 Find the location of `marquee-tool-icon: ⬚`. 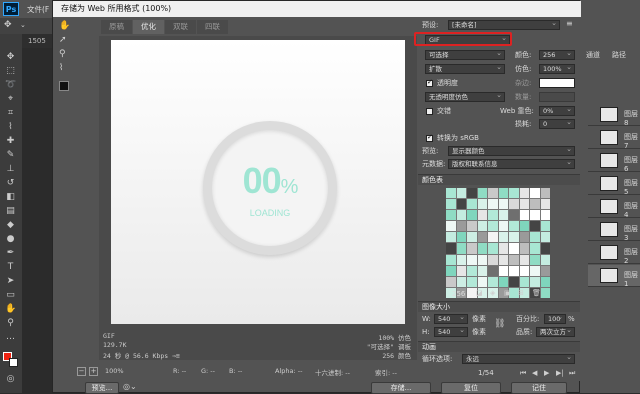

marquee-tool-icon: ⬚ is located at coordinates (10, 71).